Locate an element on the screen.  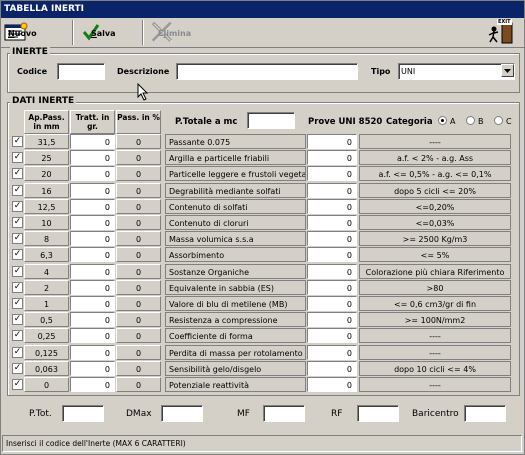
footer-label: MF is located at coordinates (243, 414).